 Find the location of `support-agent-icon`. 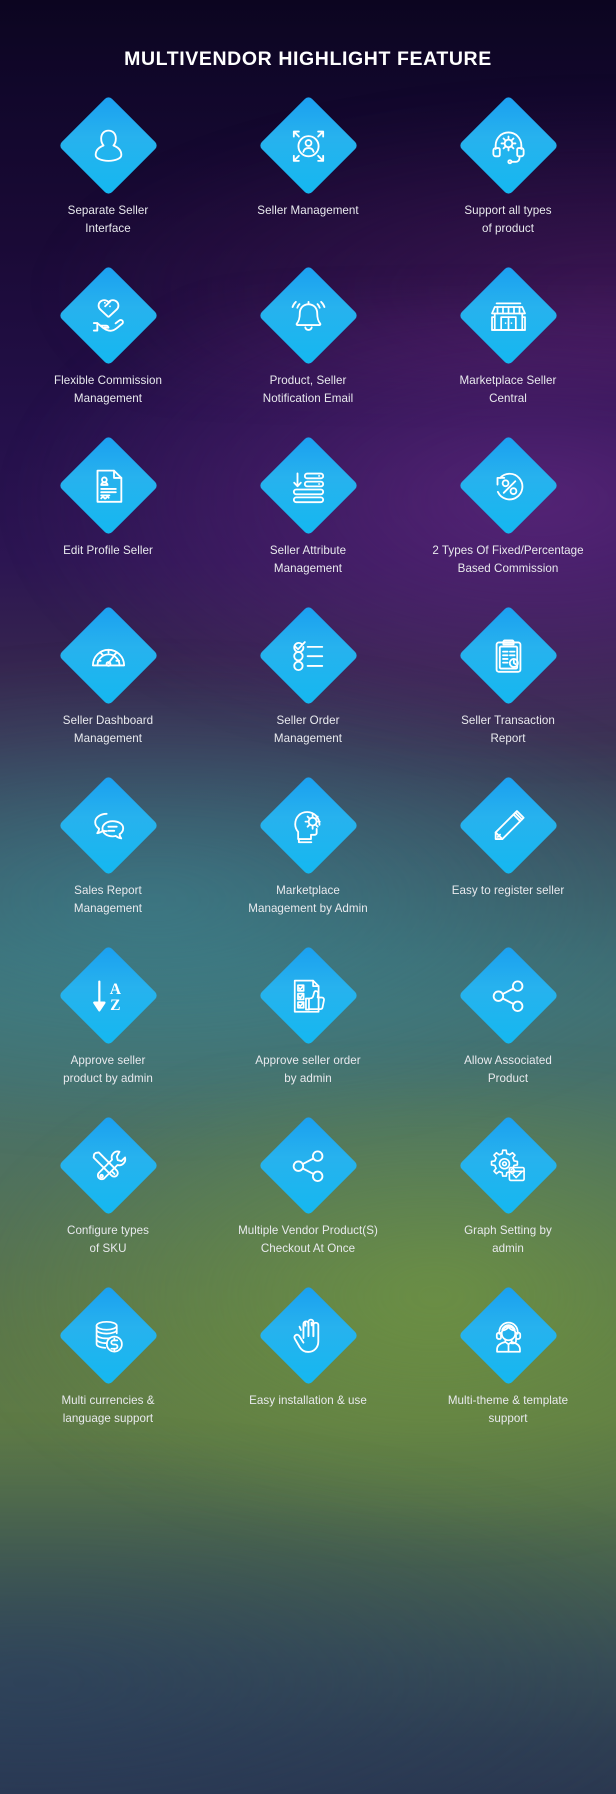

support-agent-icon is located at coordinates (508, 1336).